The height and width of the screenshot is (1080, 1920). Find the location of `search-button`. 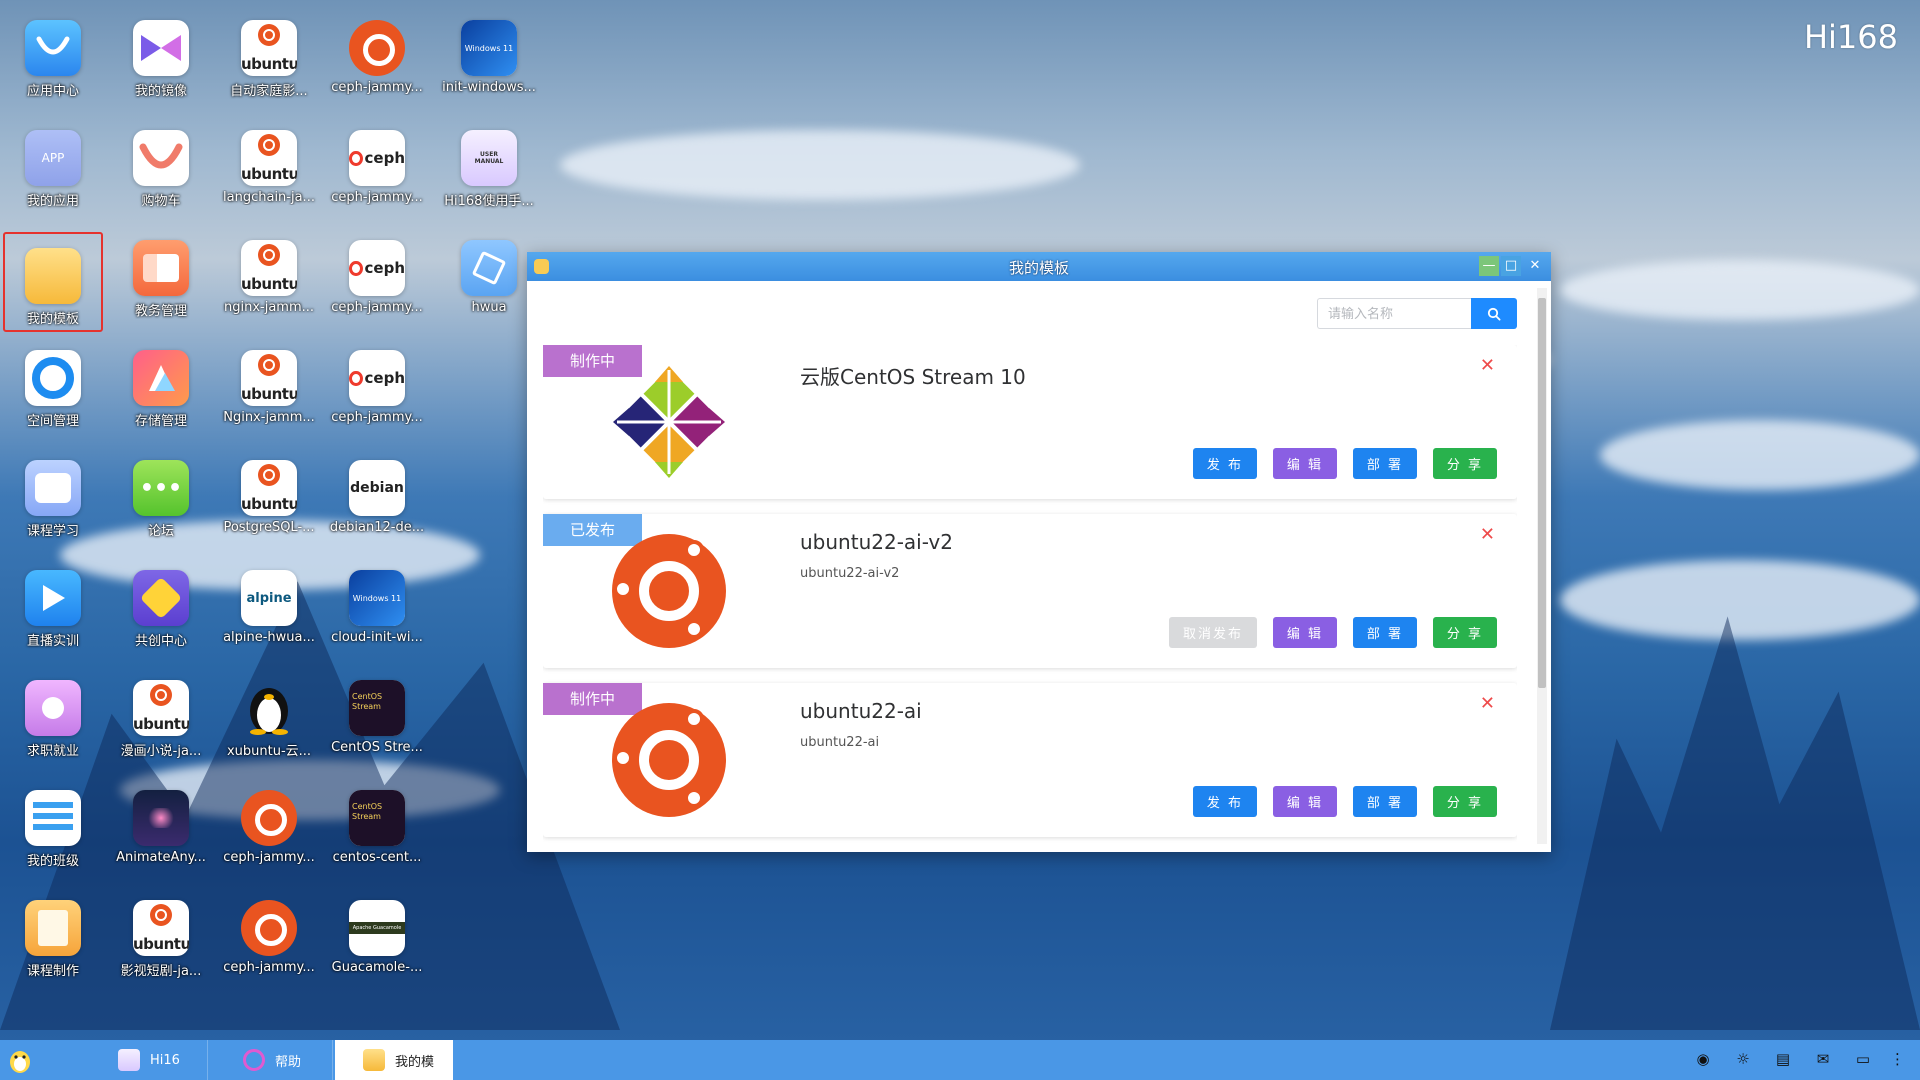

search-button is located at coordinates (1494, 313).